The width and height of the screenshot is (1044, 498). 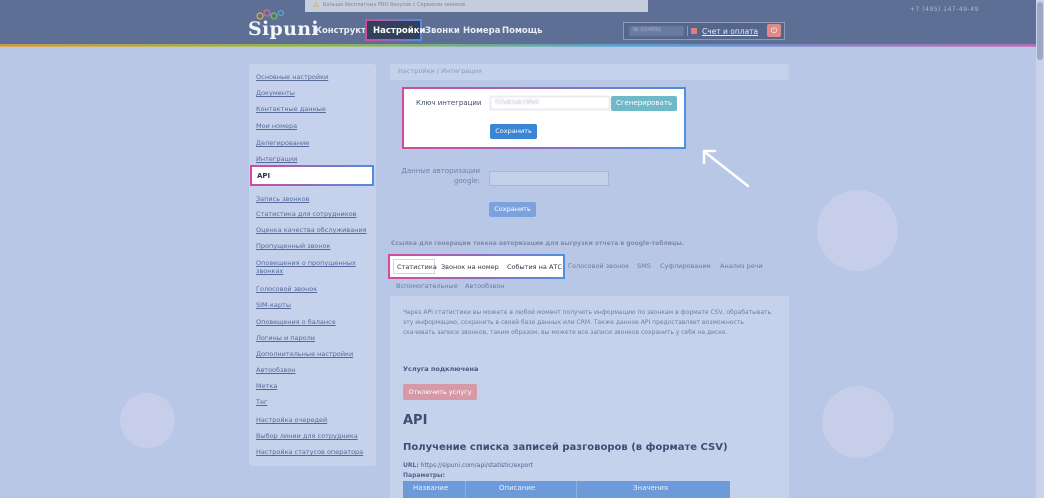 What do you see at coordinates (276, 159) in the screenshot?
I see `sidebar-item-integrations: Интеграции` at bounding box center [276, 159].